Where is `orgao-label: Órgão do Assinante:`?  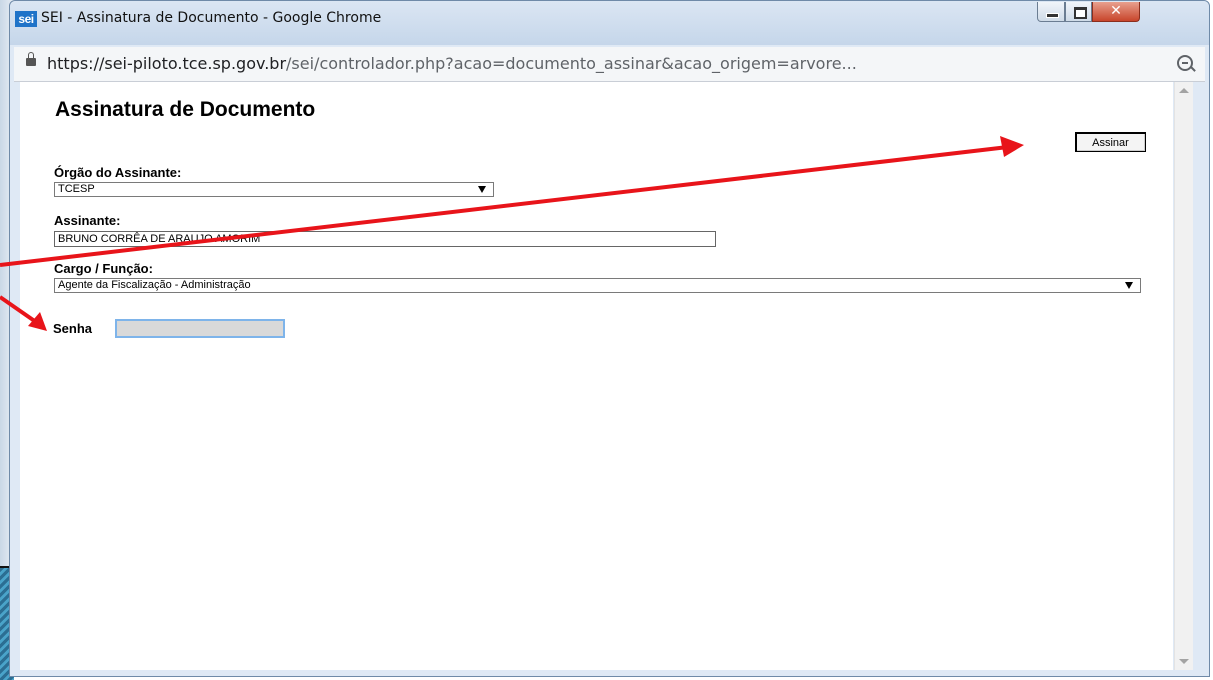
orgao-label: Órgão do Assinante: is located at coordinates (118, 172).